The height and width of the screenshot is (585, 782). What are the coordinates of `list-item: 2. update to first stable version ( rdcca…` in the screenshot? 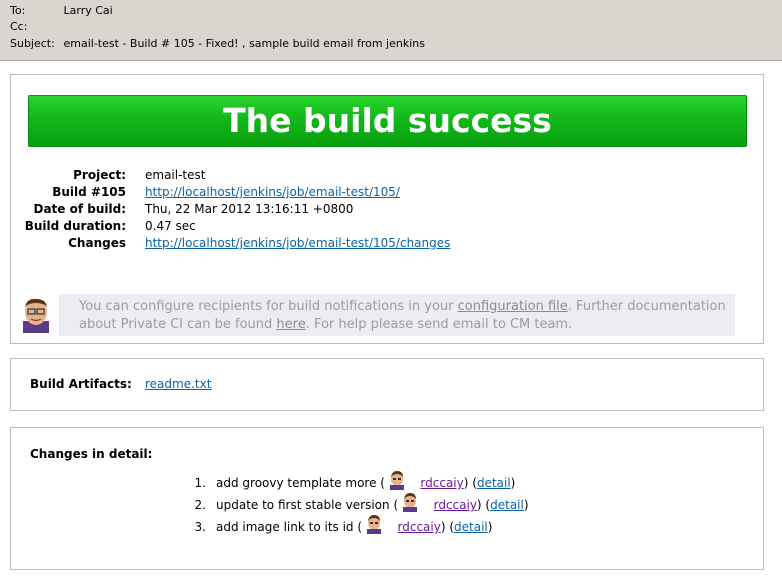 It's located at (352, 503).